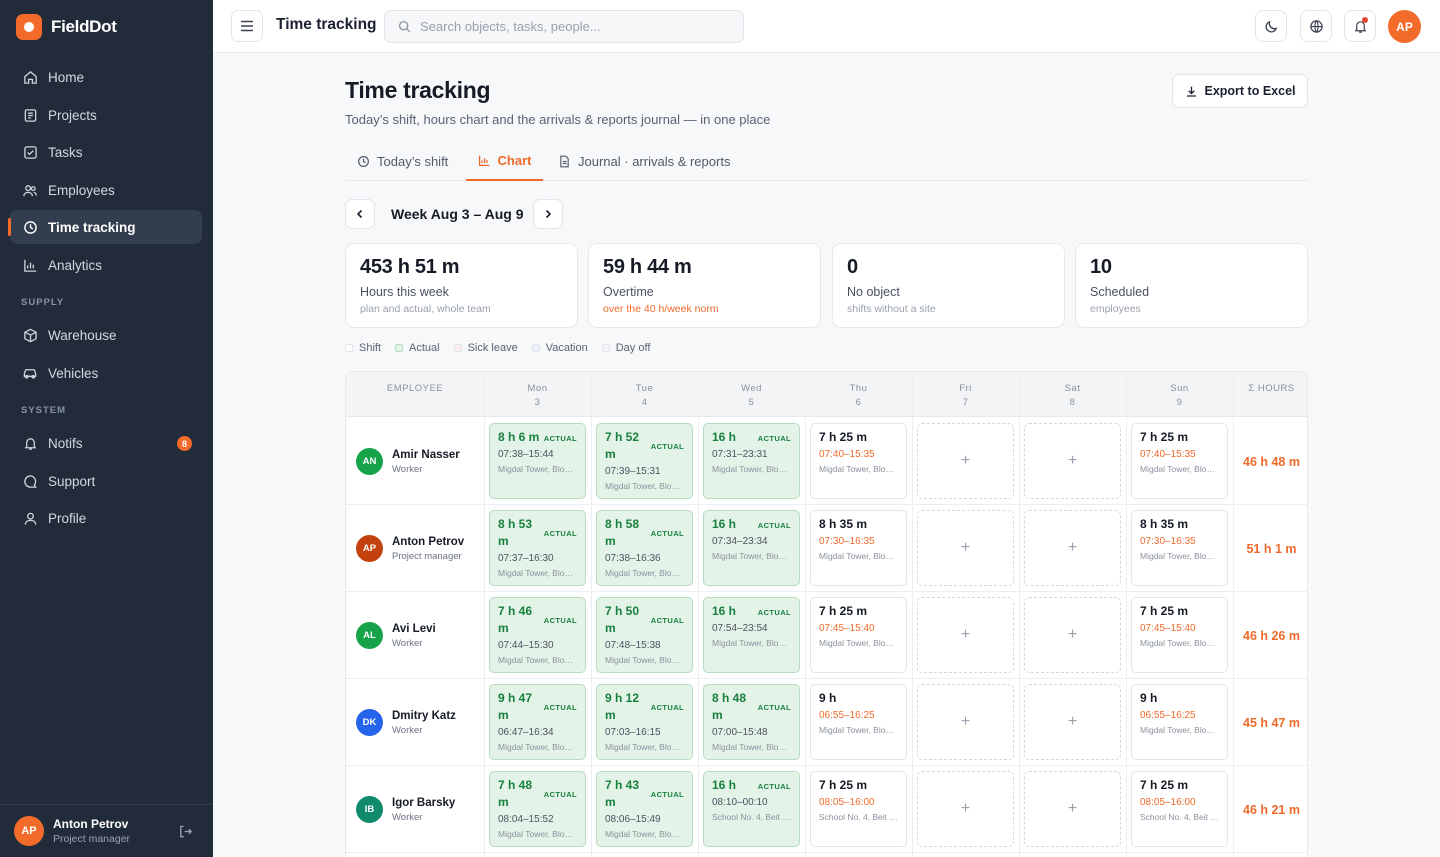  I want to click on shift-hours: 8 h 58 m, so click(622, 532).